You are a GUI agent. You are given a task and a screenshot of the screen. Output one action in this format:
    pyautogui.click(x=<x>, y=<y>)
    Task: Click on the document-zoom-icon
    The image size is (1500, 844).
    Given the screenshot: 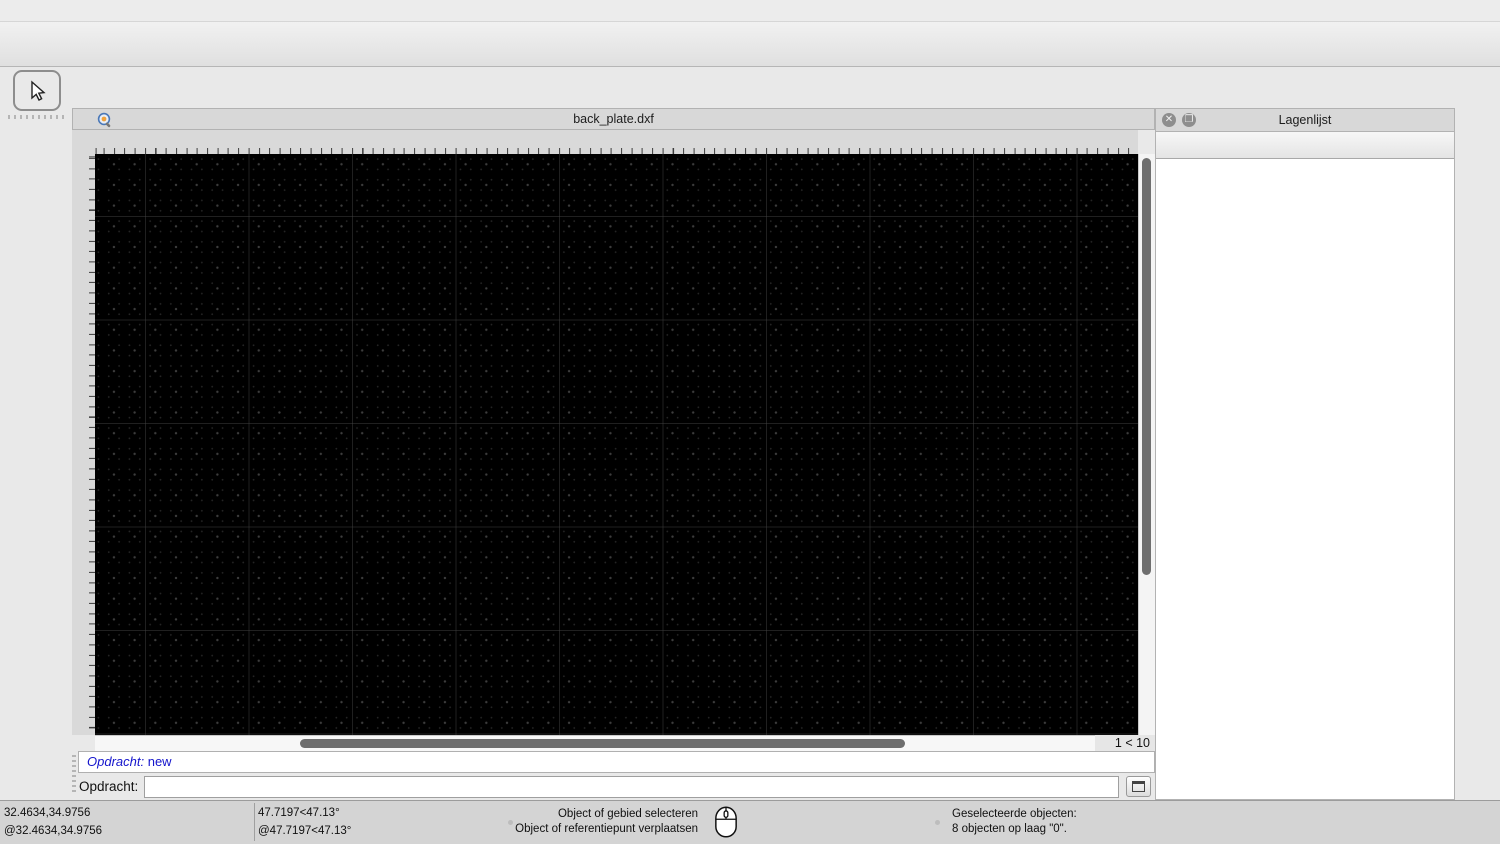 What is the action you would take?
    pyautogui.click(x=104, y=120)
    